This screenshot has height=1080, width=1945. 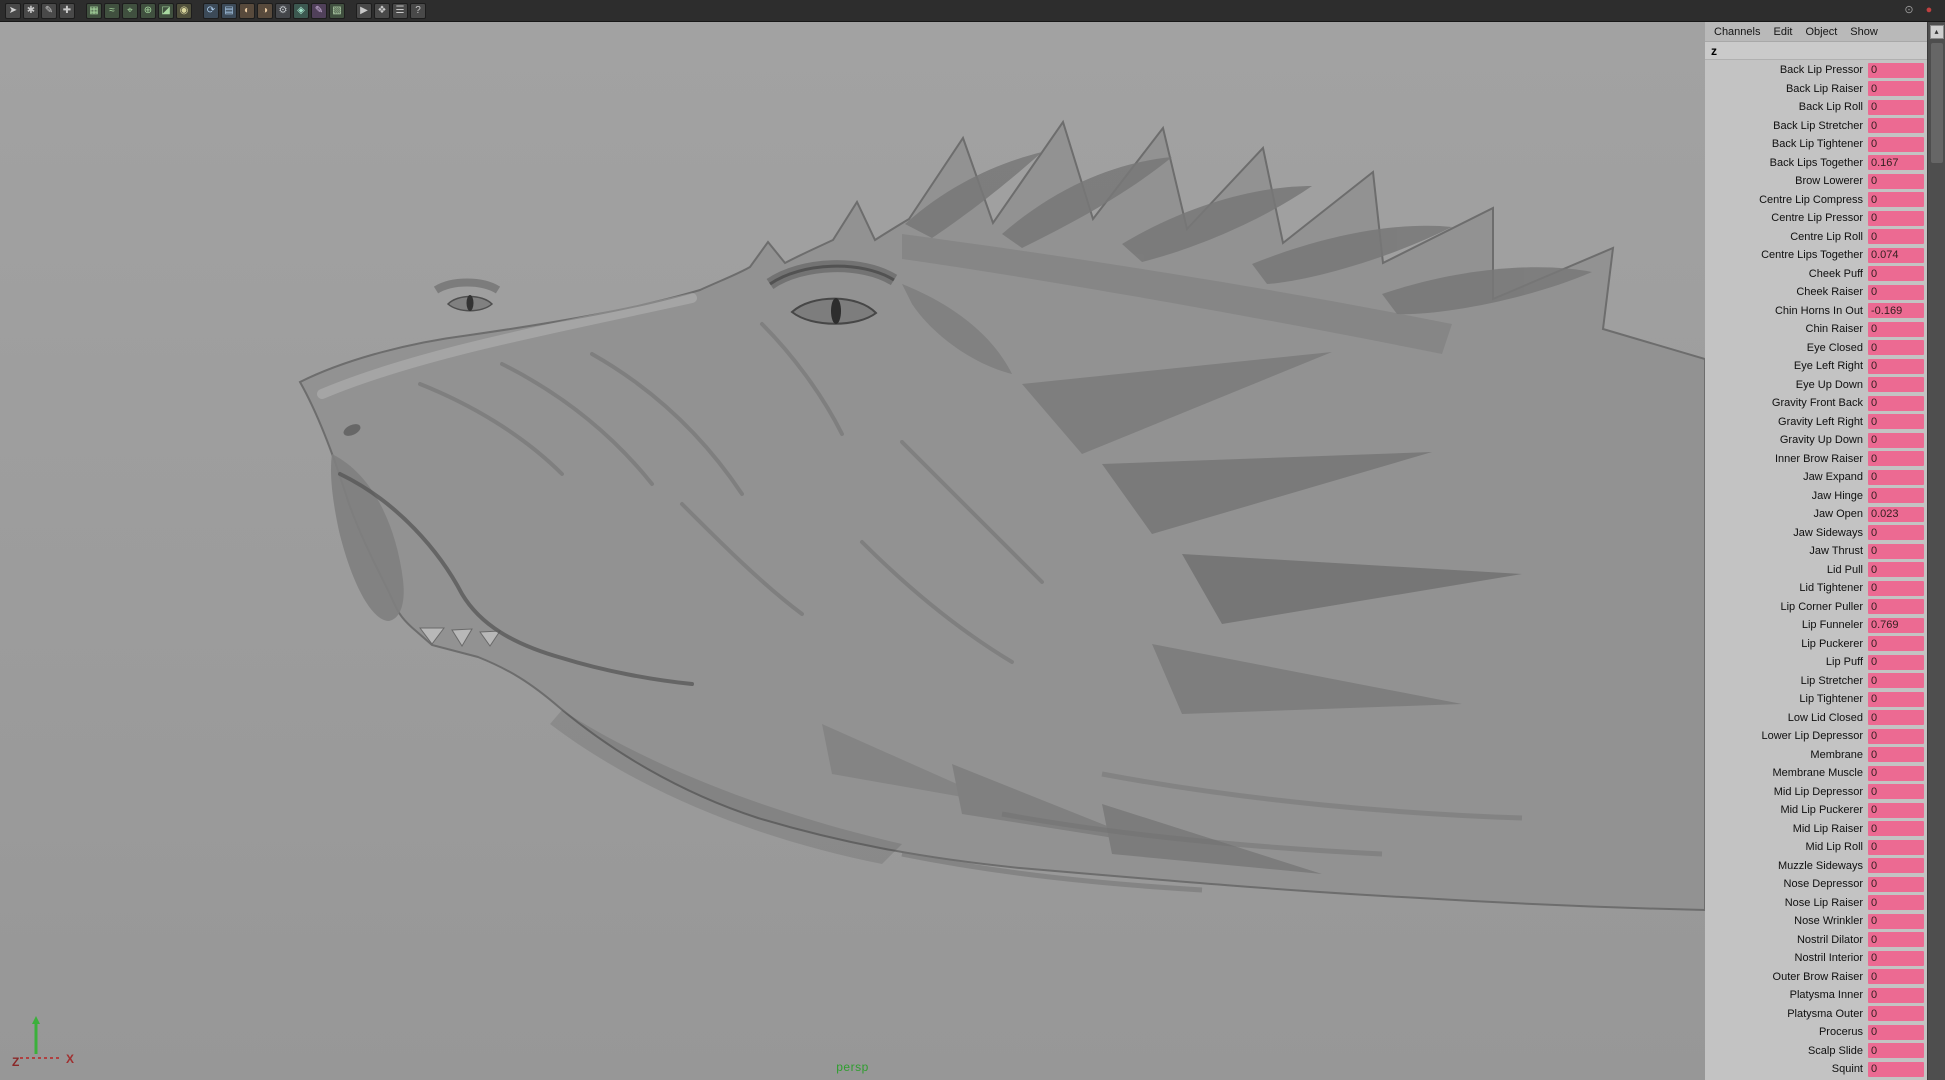 I want to click on channel-label: Back Lips Together, so click(x=1819, y=163).